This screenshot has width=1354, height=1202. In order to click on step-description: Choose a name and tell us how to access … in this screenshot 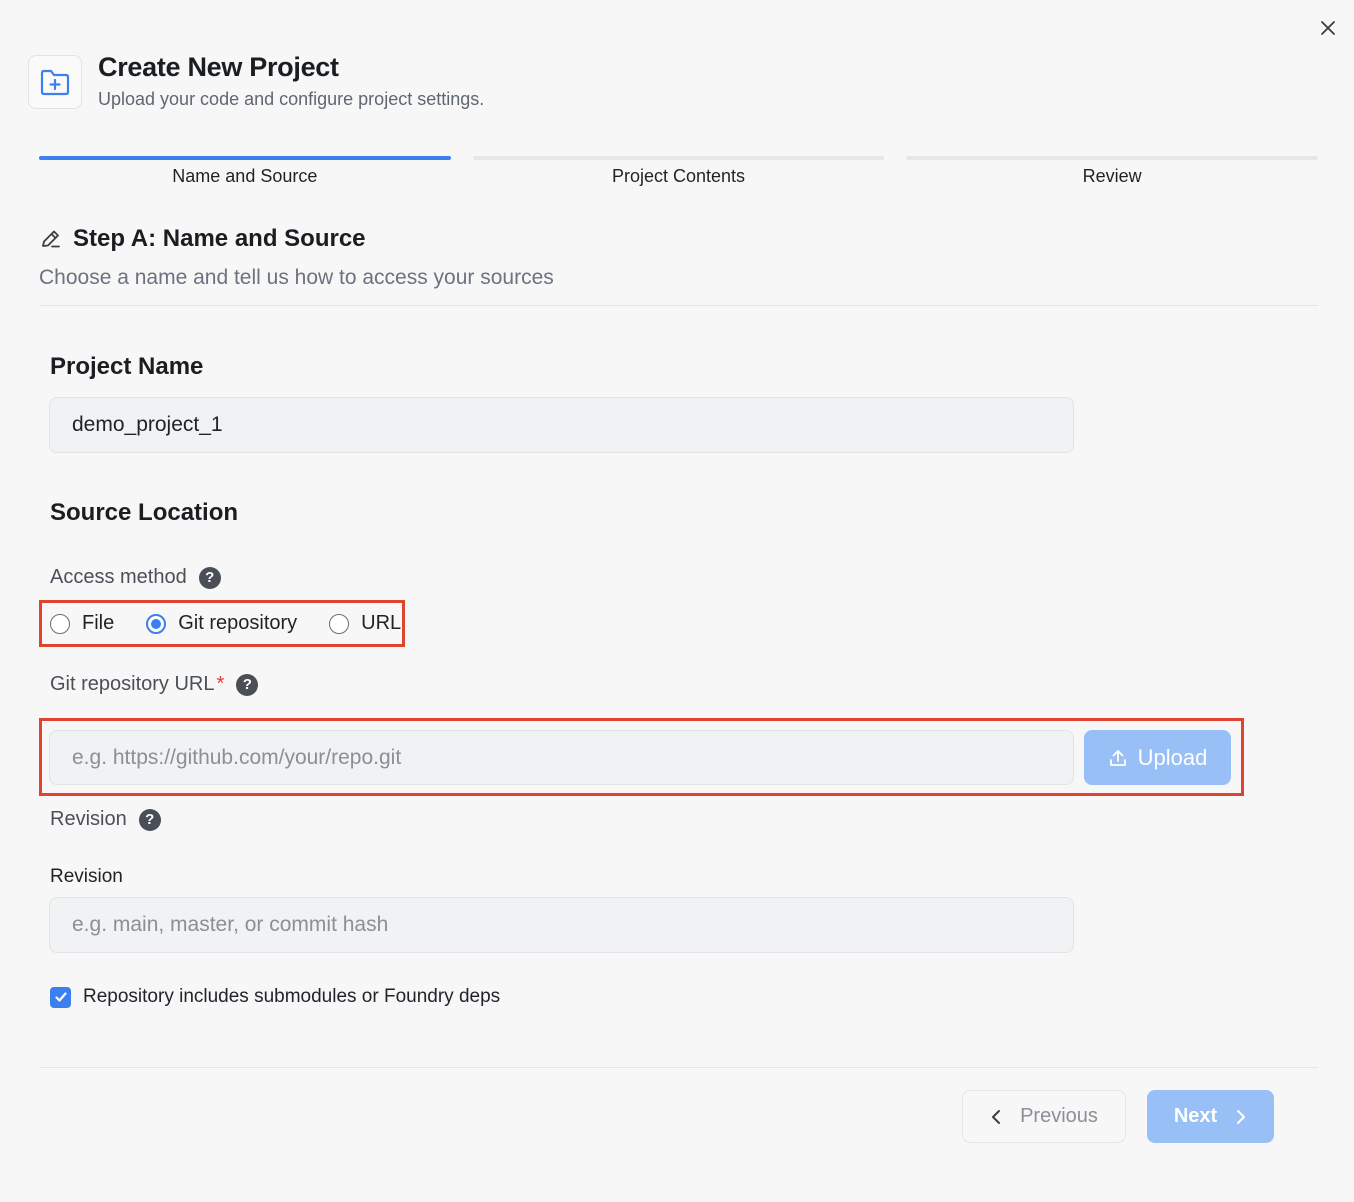, I will do `click(296, 277)`.